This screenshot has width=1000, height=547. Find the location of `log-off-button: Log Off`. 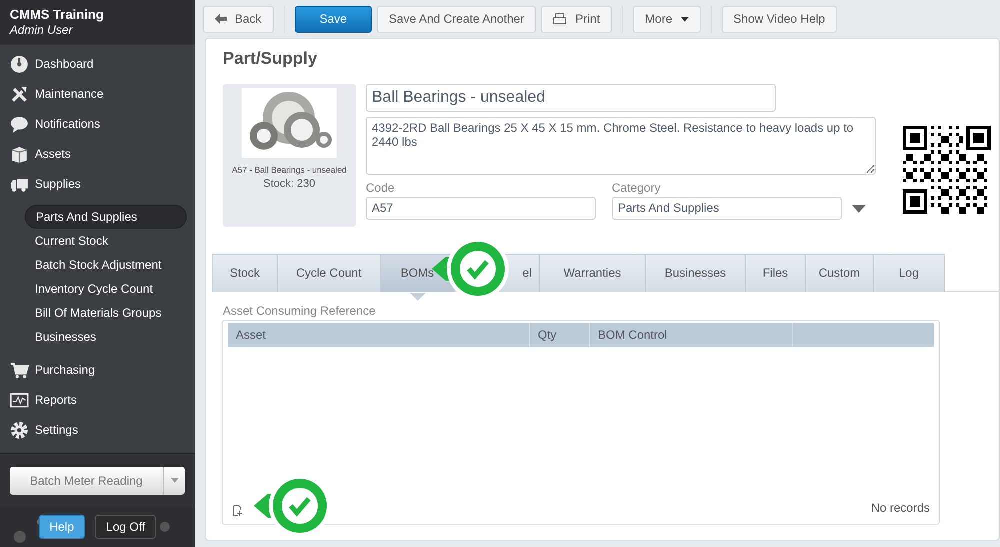

log-off-button: Log Off is located at coordinates (125, 527).